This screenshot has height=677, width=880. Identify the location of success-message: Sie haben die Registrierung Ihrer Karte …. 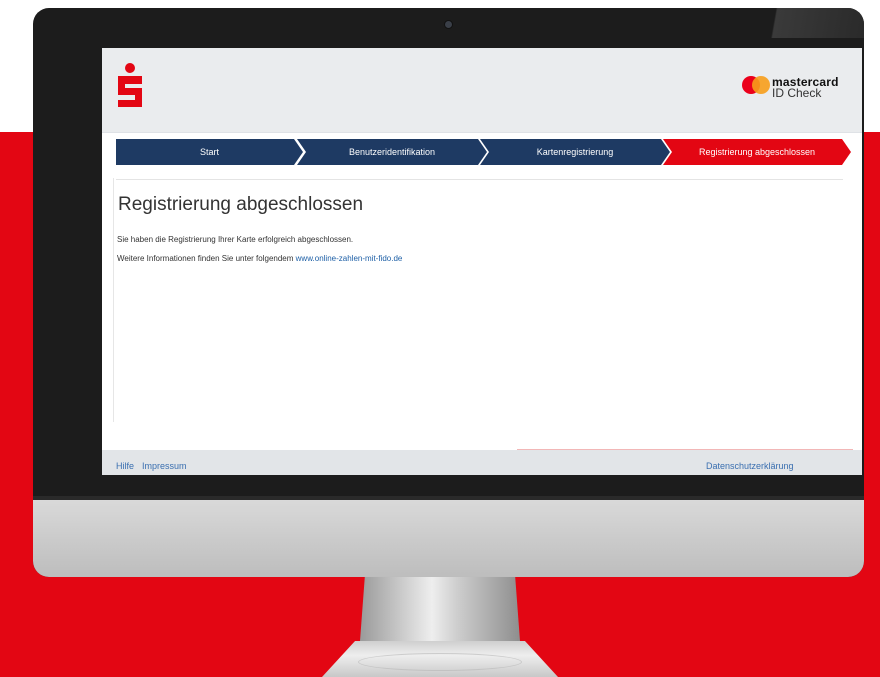
(235, 239).